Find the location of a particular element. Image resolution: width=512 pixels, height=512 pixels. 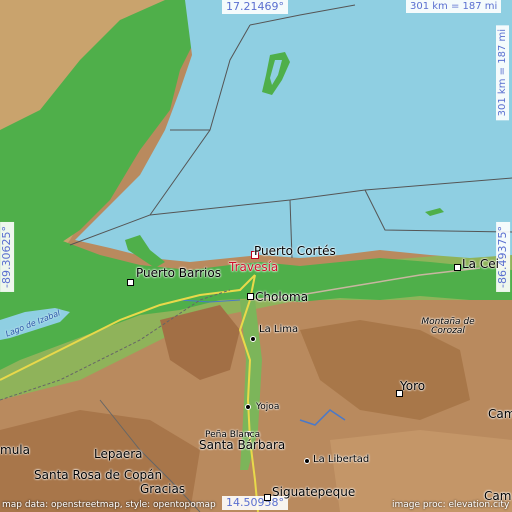

puerto-barrios-label: Puerto Barrios is located at coordinates (178, 273).